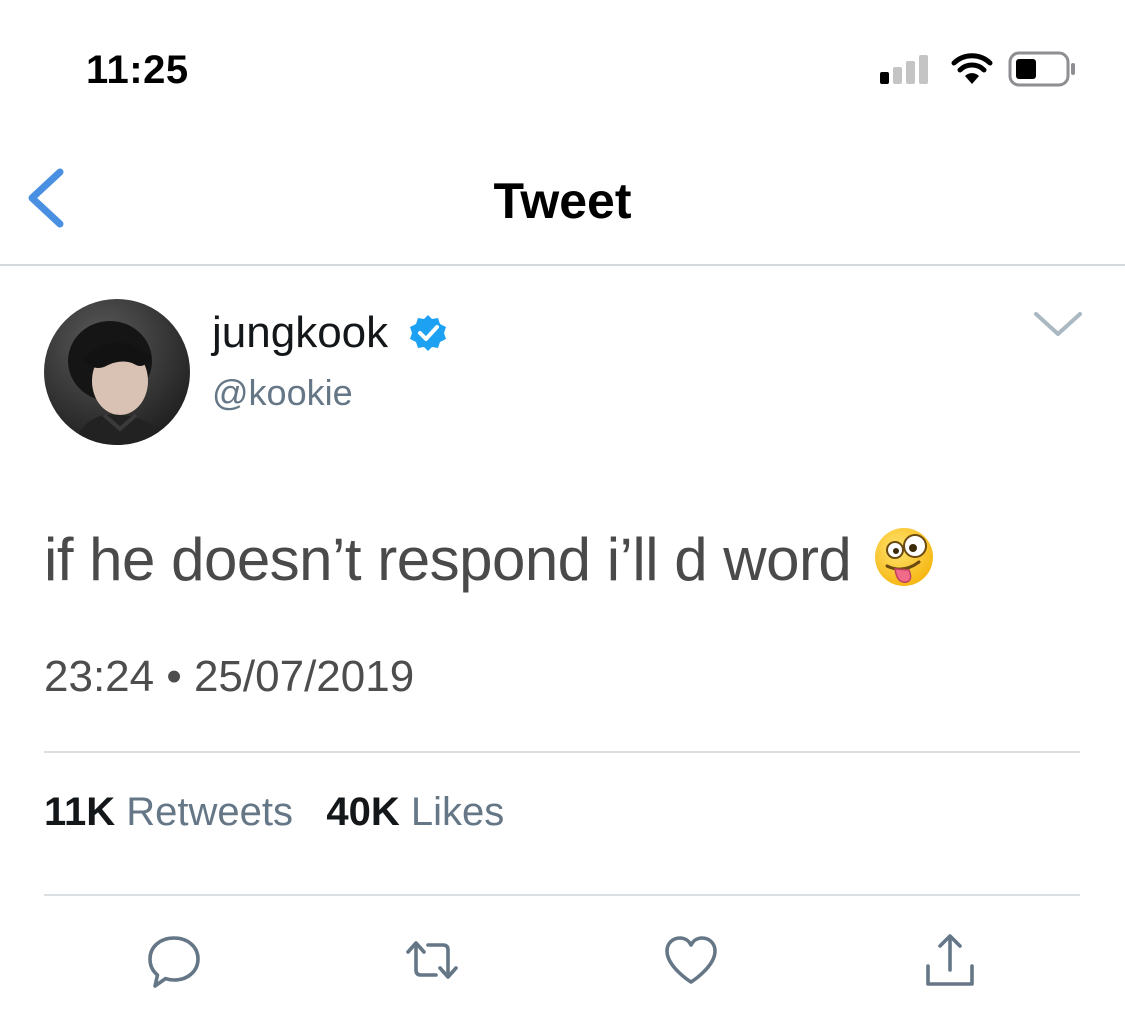 The width and height of the screenshot is (1125, 1027). I want to click on author-name: jungkook, so click(300, 333).